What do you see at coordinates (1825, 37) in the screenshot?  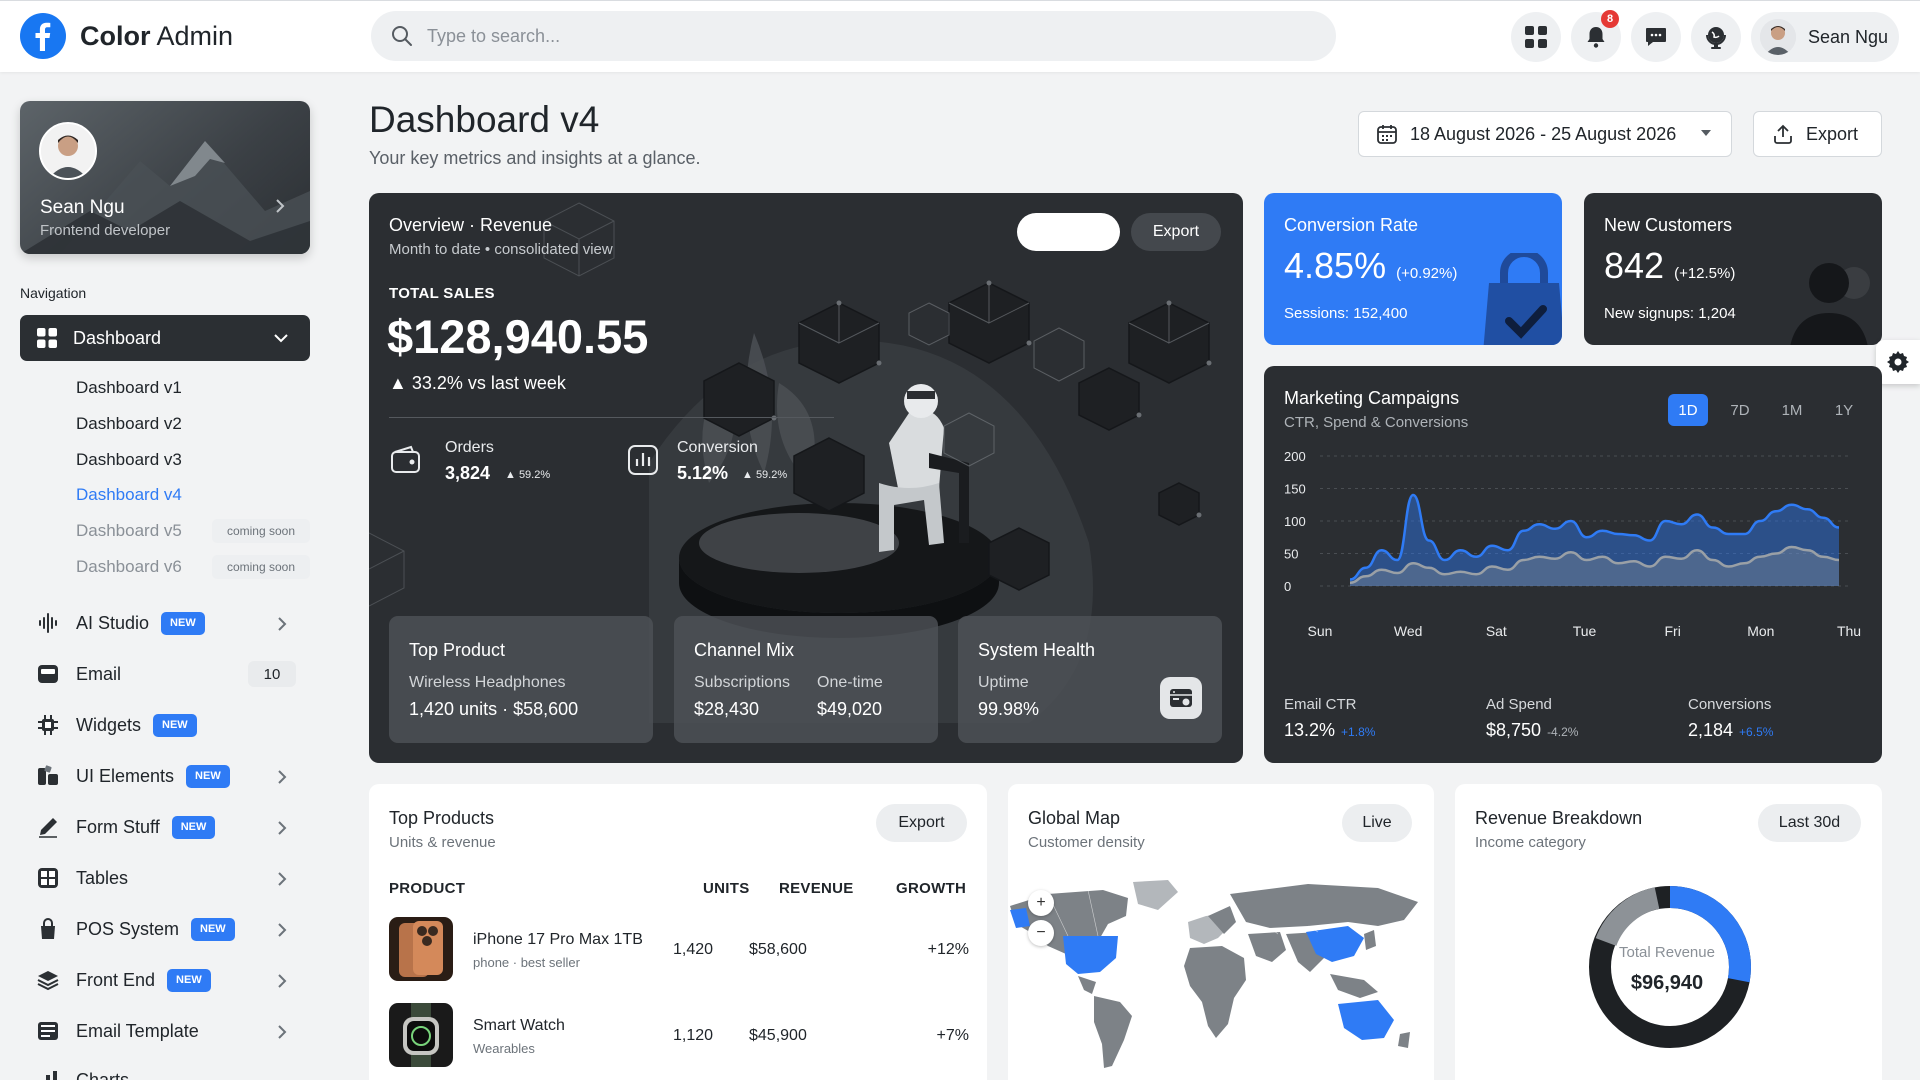 I see `user-menu: Sean Ngu` at bounding box center [1825, 37].